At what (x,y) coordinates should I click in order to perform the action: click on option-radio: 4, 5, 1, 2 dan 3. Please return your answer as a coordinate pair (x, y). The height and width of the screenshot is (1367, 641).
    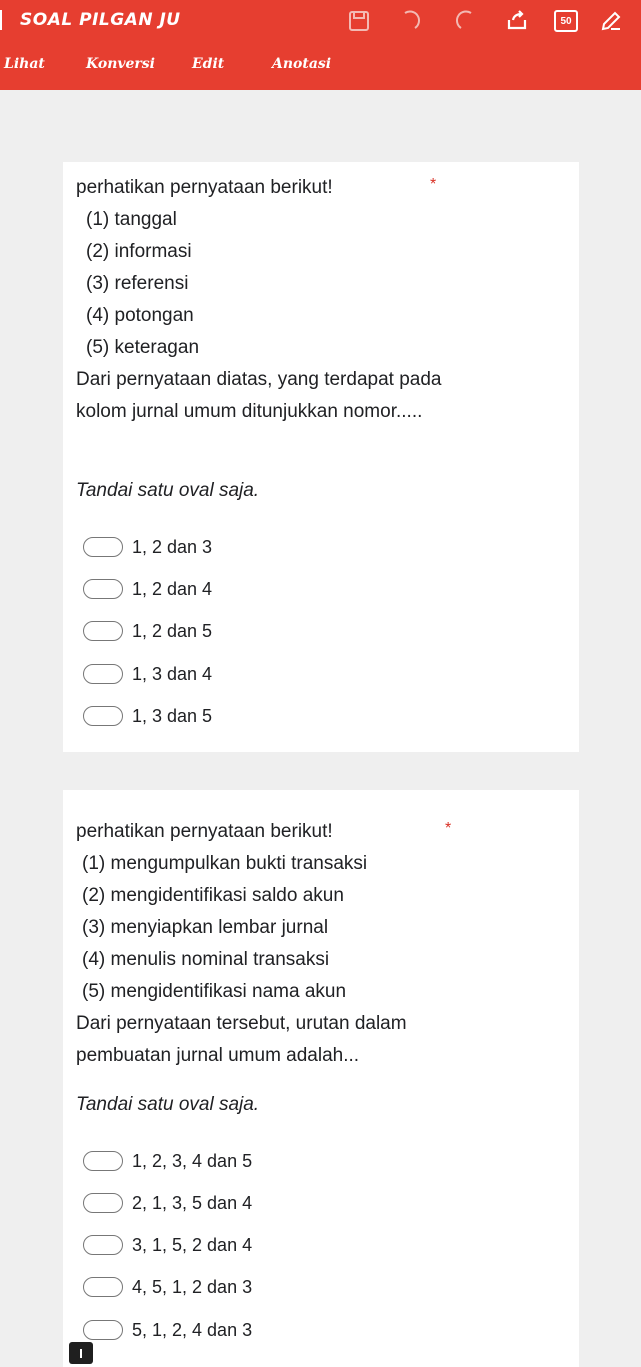
    Looking at the image, I should click on (167, 1287).